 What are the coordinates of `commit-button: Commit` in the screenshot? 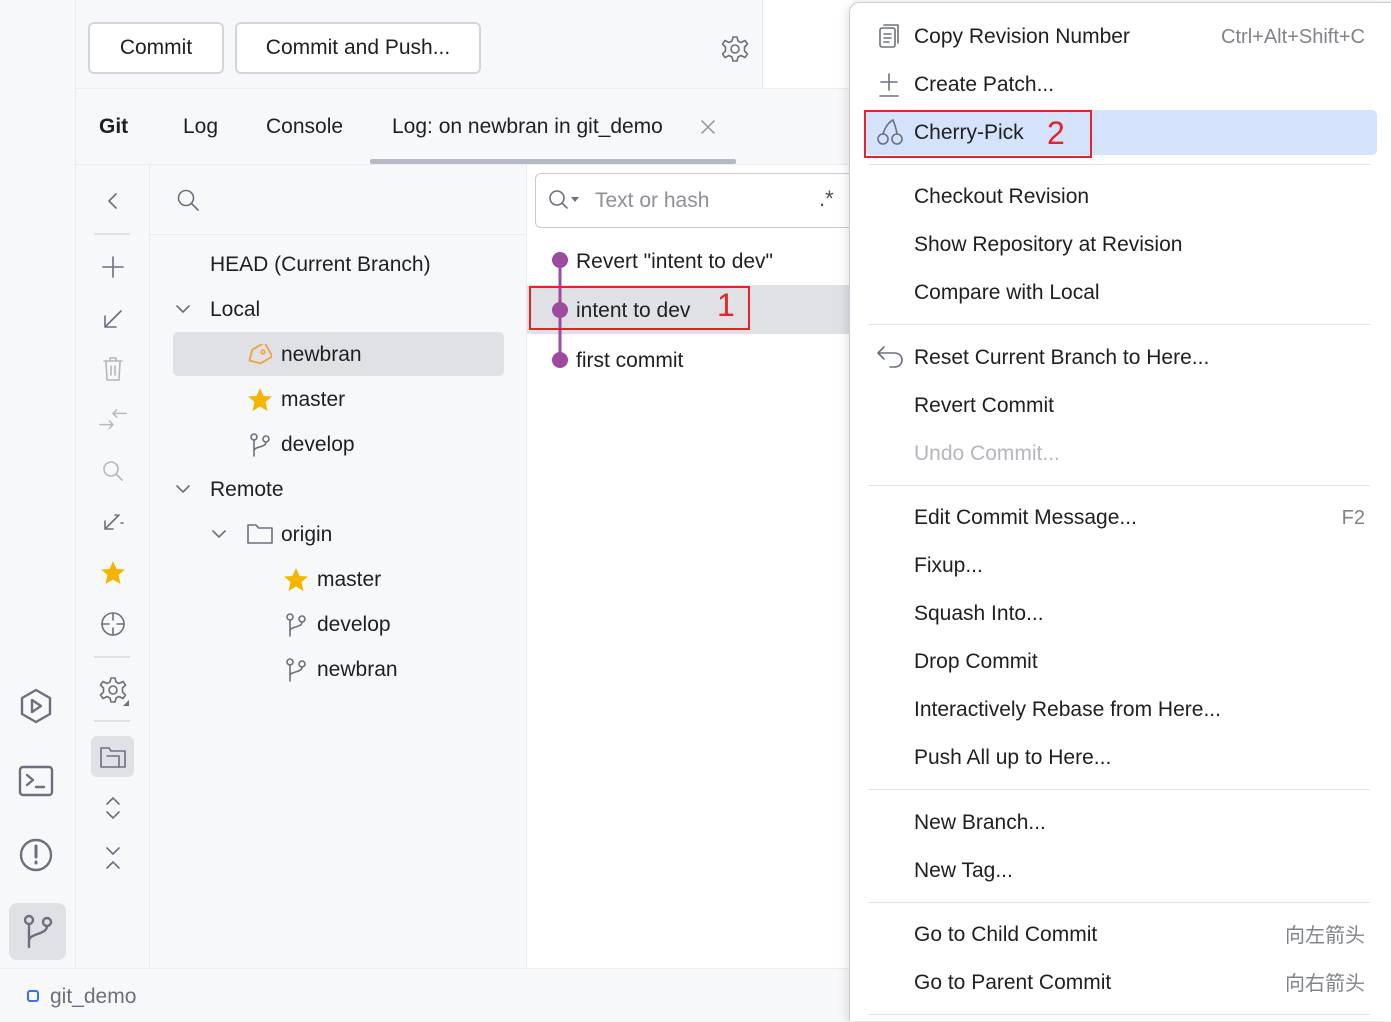 It's located at (156, 48).